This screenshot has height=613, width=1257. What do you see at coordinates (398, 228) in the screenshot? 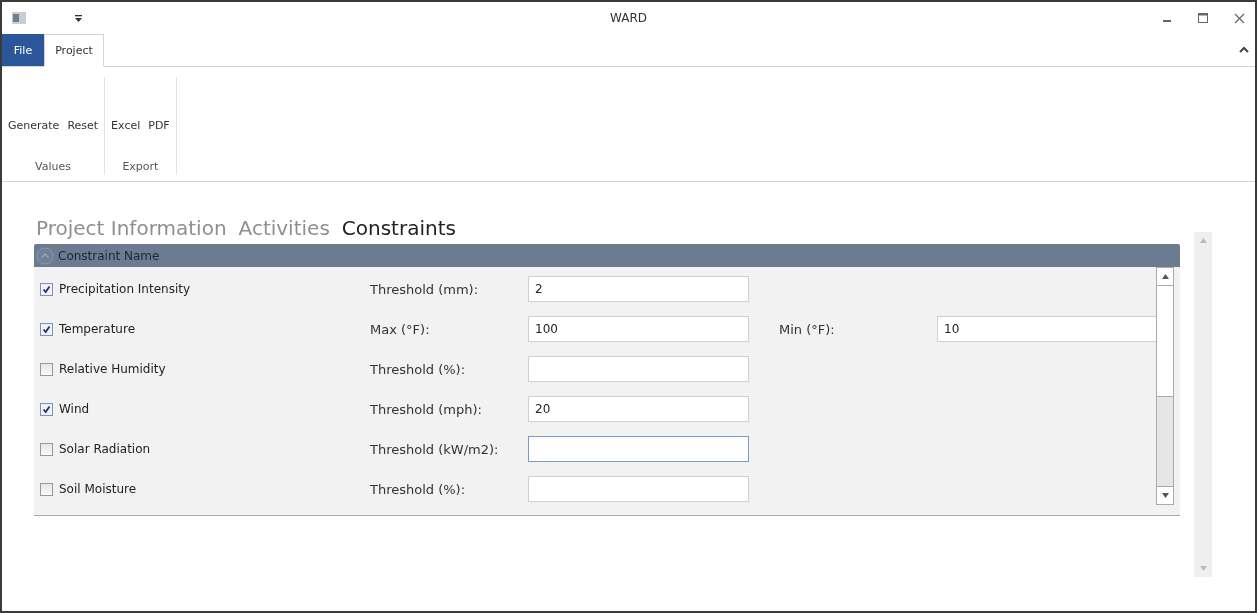
I see `section-tab: Constraints` at bounding box center [398, 228].